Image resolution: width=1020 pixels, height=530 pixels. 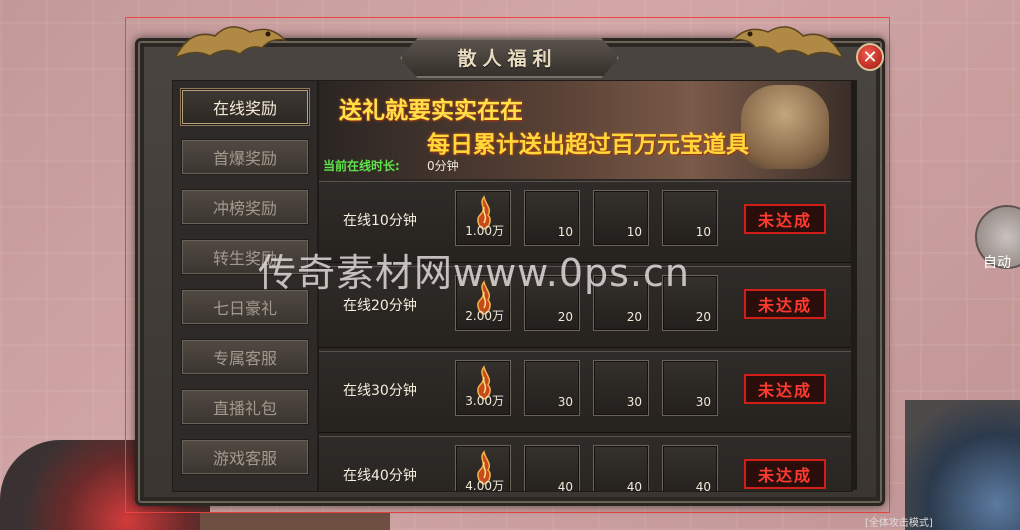 What do you see at coordinates (443, 166) in the screenshot?
I see `online-time-value: 0分钟` at bounding box center [443, 166].